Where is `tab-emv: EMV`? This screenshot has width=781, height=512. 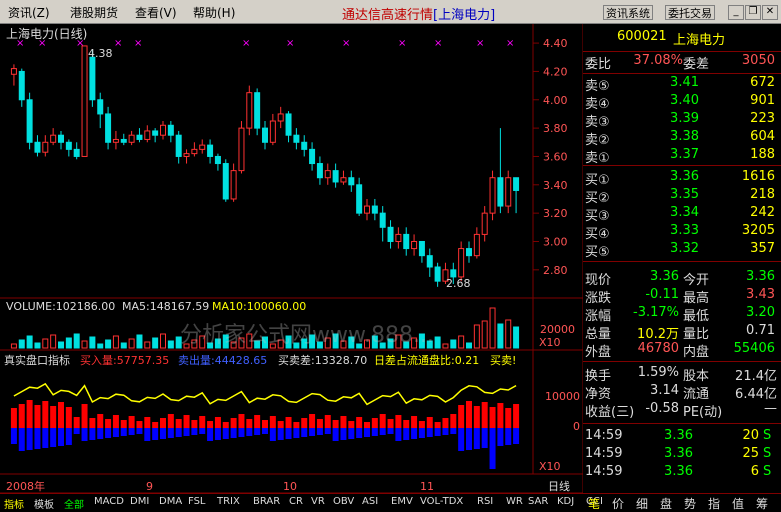
tab-emv: EMV is located at coordinates (402, 501).